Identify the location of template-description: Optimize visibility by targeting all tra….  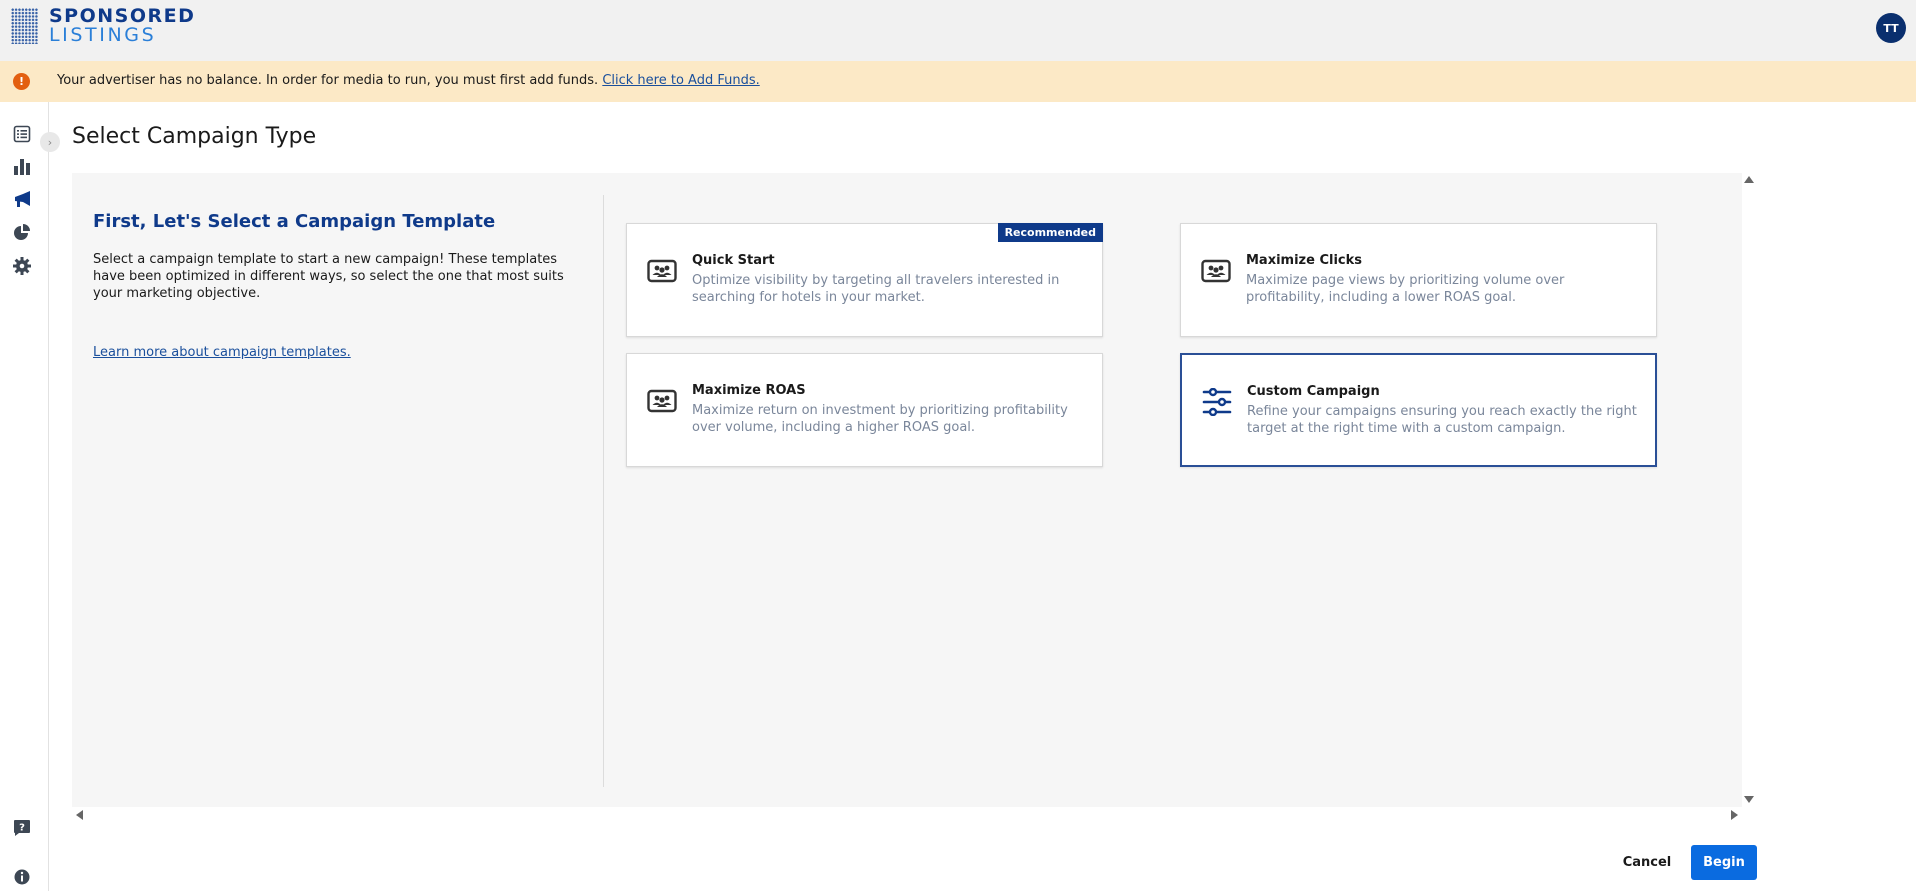
(876, 289).